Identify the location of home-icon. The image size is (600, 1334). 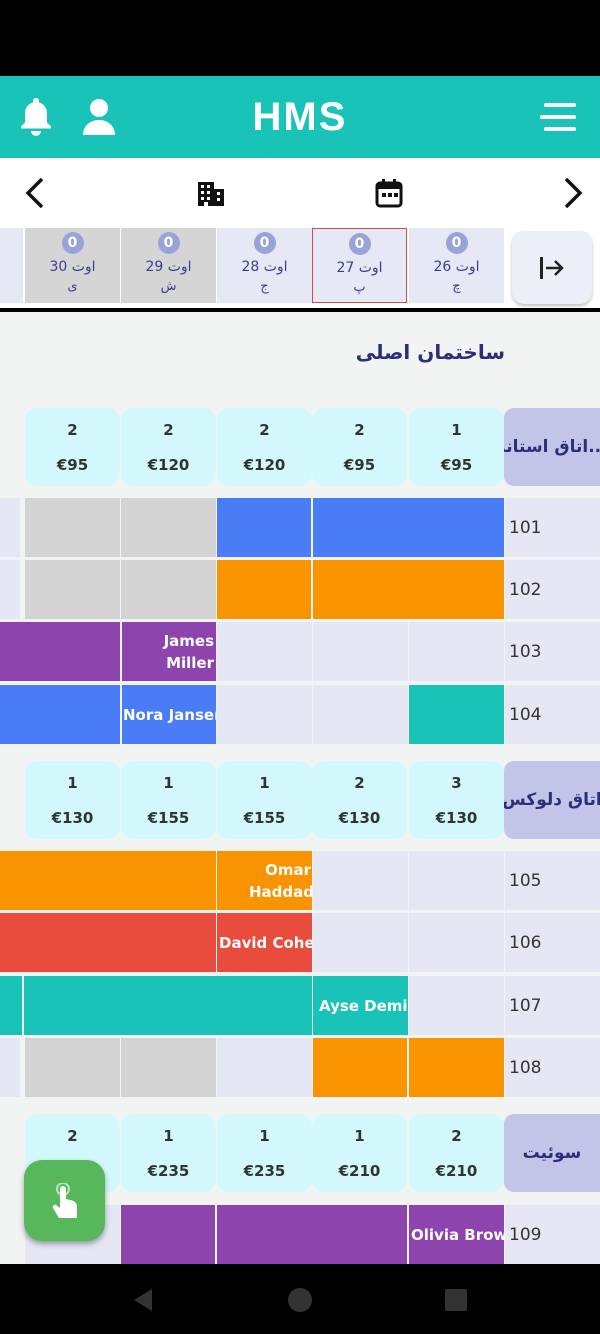
(300, 1300).